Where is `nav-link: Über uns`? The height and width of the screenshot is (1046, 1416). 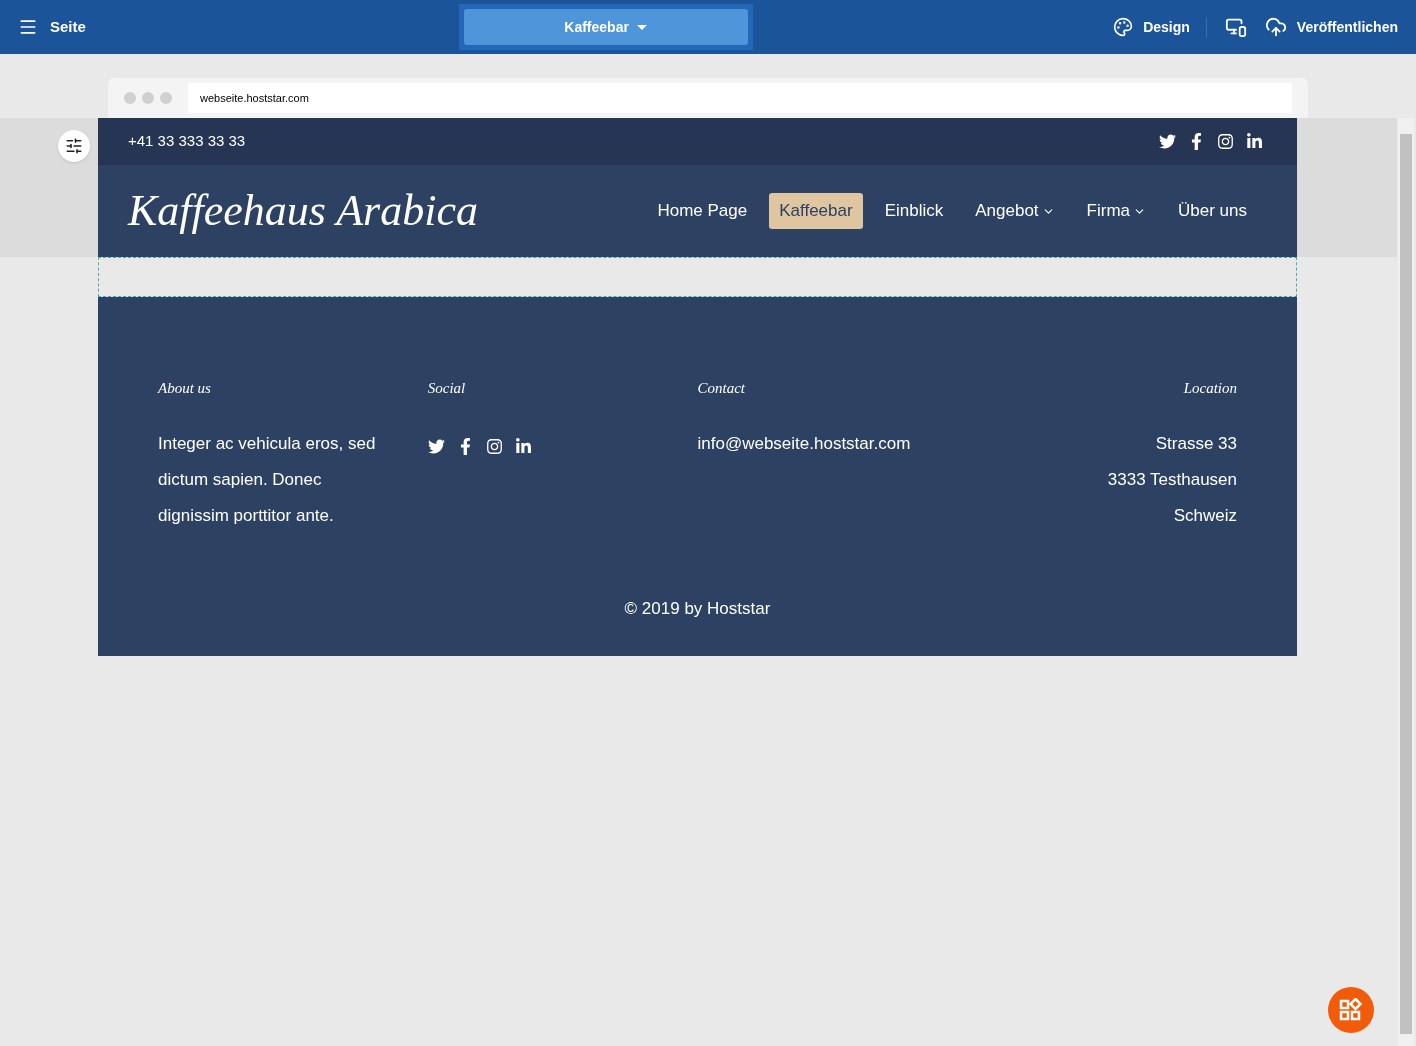 nav-link: Über uns is located at coordinates (1212, 211).